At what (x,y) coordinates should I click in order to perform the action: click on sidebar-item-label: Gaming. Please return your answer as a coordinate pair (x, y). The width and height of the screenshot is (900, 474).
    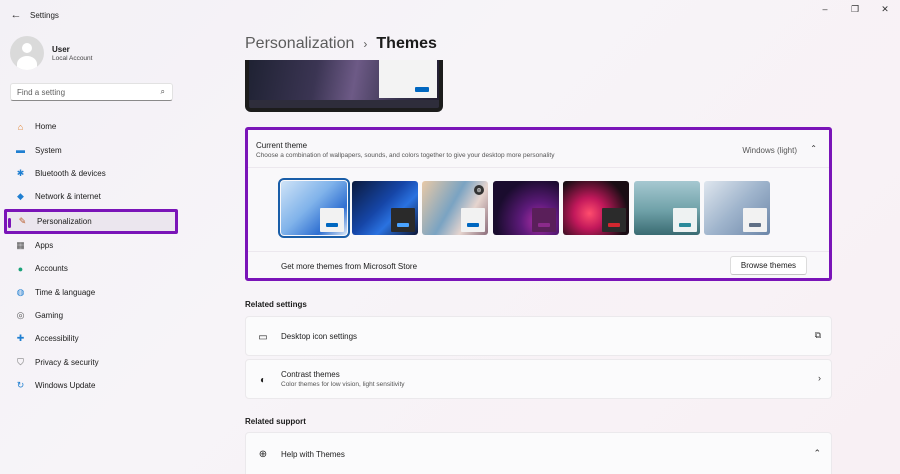
    Looking at the image, I should click on (49, 315).